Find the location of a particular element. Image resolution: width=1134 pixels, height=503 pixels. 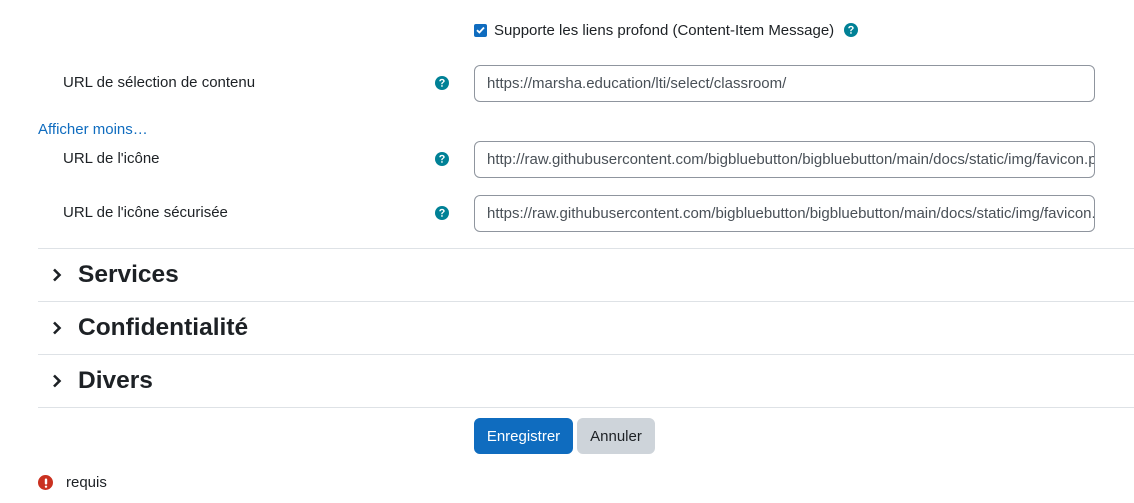

section-title: Services is located at coordinates (128, 274).